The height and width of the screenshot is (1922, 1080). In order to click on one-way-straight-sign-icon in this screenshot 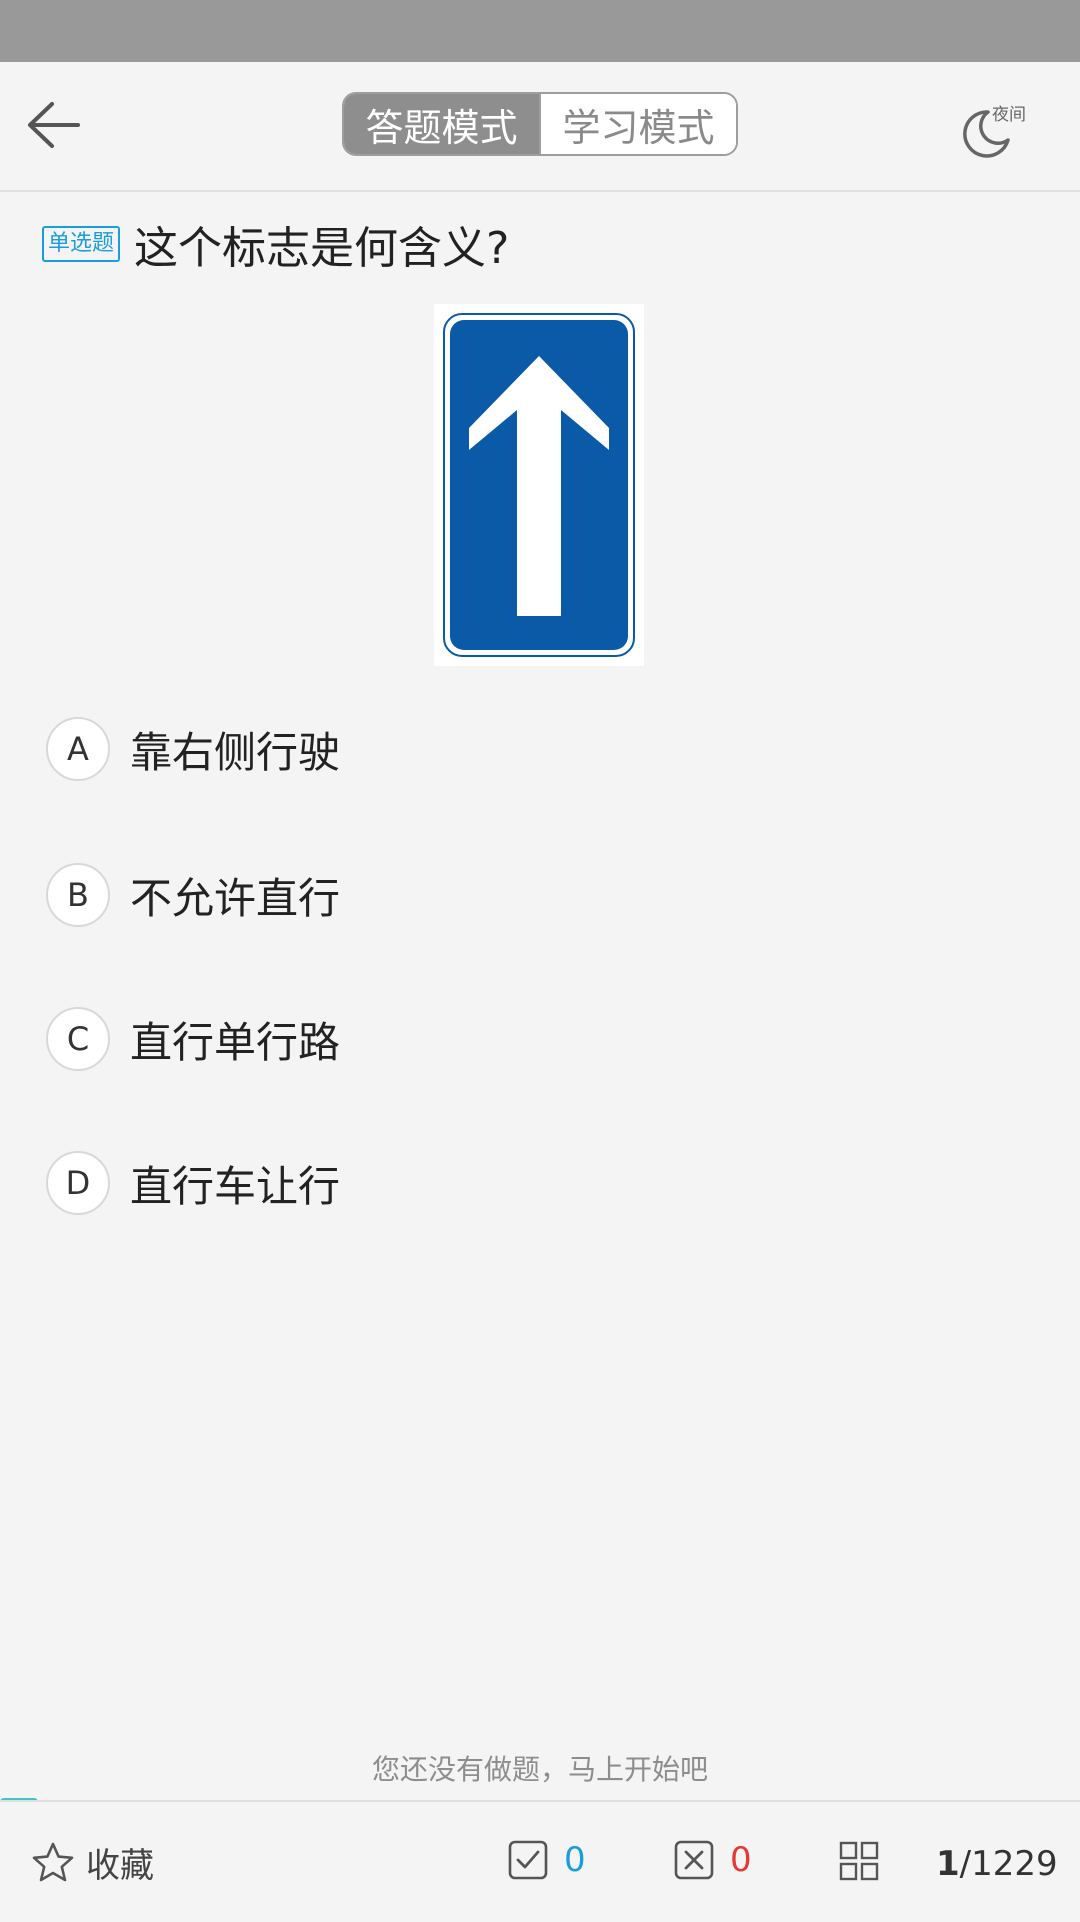, I will do `click(539, 485)`.